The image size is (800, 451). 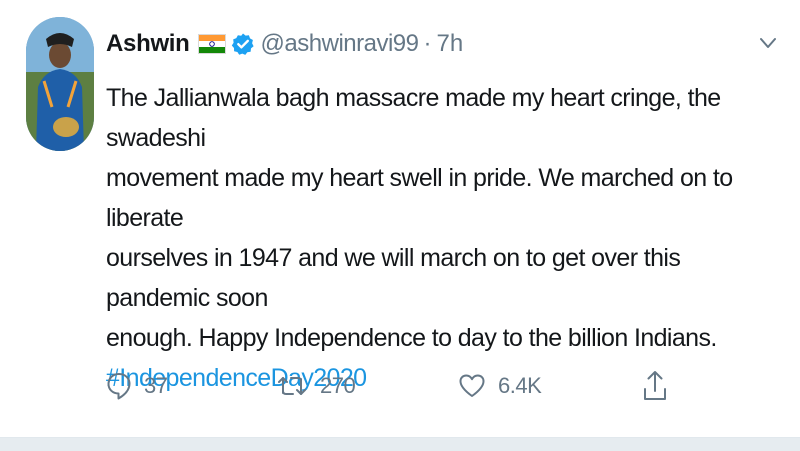 I want to click on avatar-photo, so click(x=60, y=84).